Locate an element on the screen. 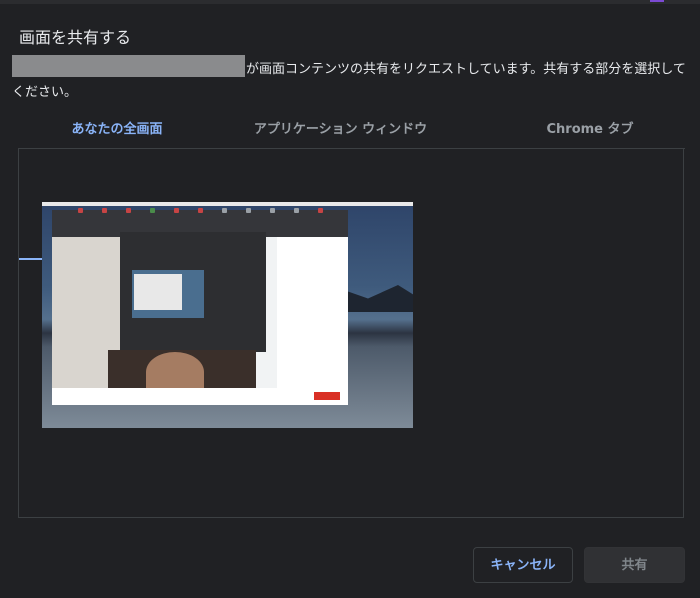 This screenshot has width=700, height=598. message-line-2: ください。 is located at coordinates (45, 92).